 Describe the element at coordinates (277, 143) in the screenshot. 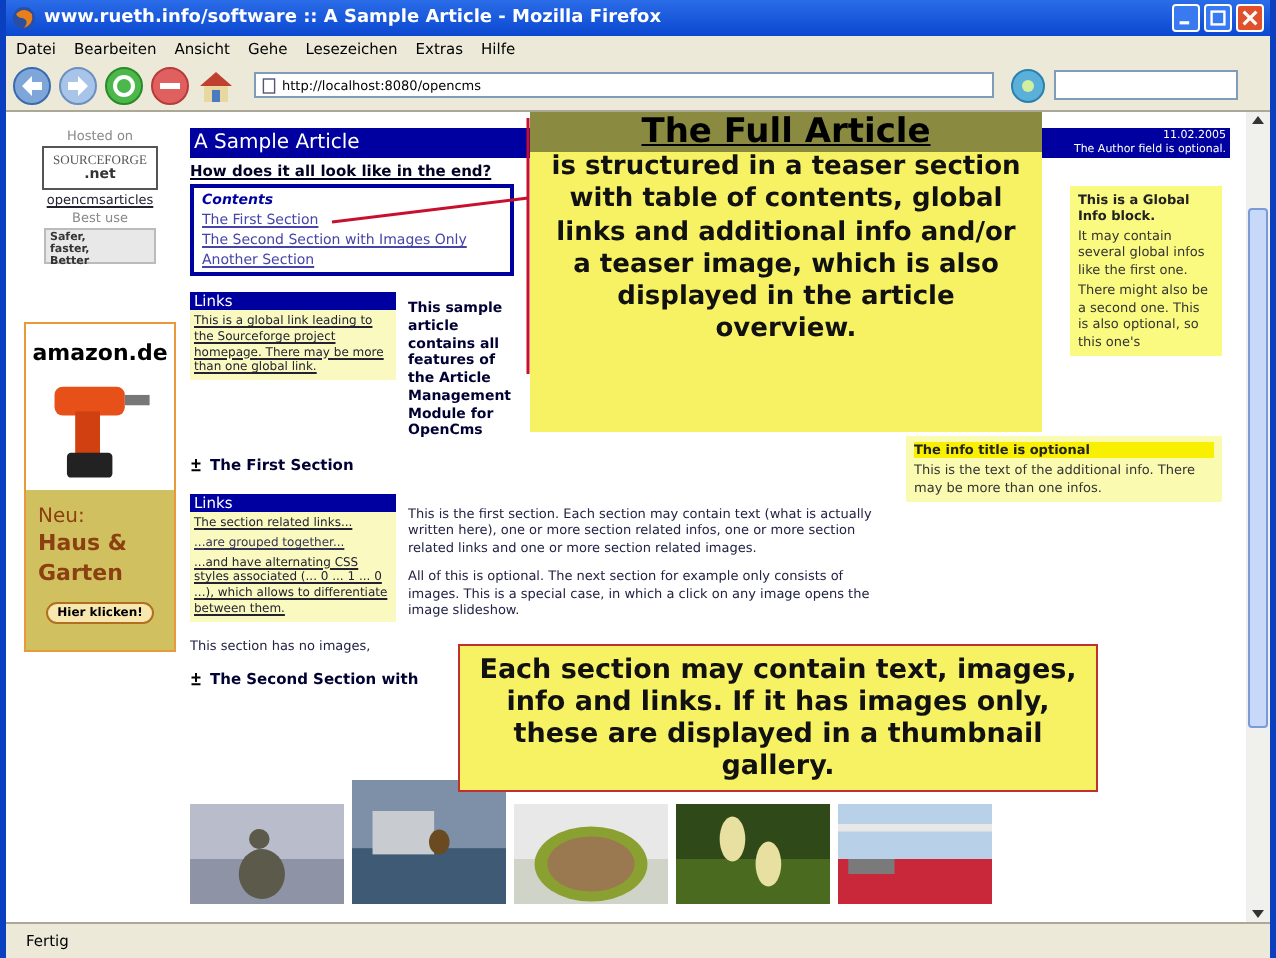

I see `article-title: A Sample Article` at that location.